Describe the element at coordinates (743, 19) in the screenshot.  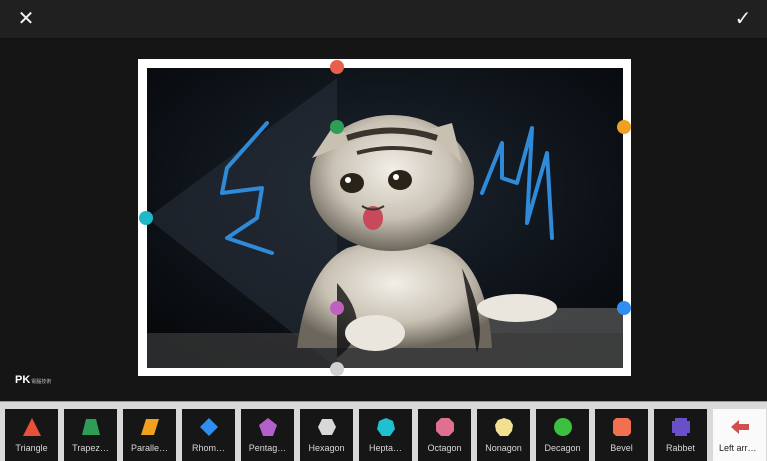
I see `checkmark-icon: ✓` at that location.